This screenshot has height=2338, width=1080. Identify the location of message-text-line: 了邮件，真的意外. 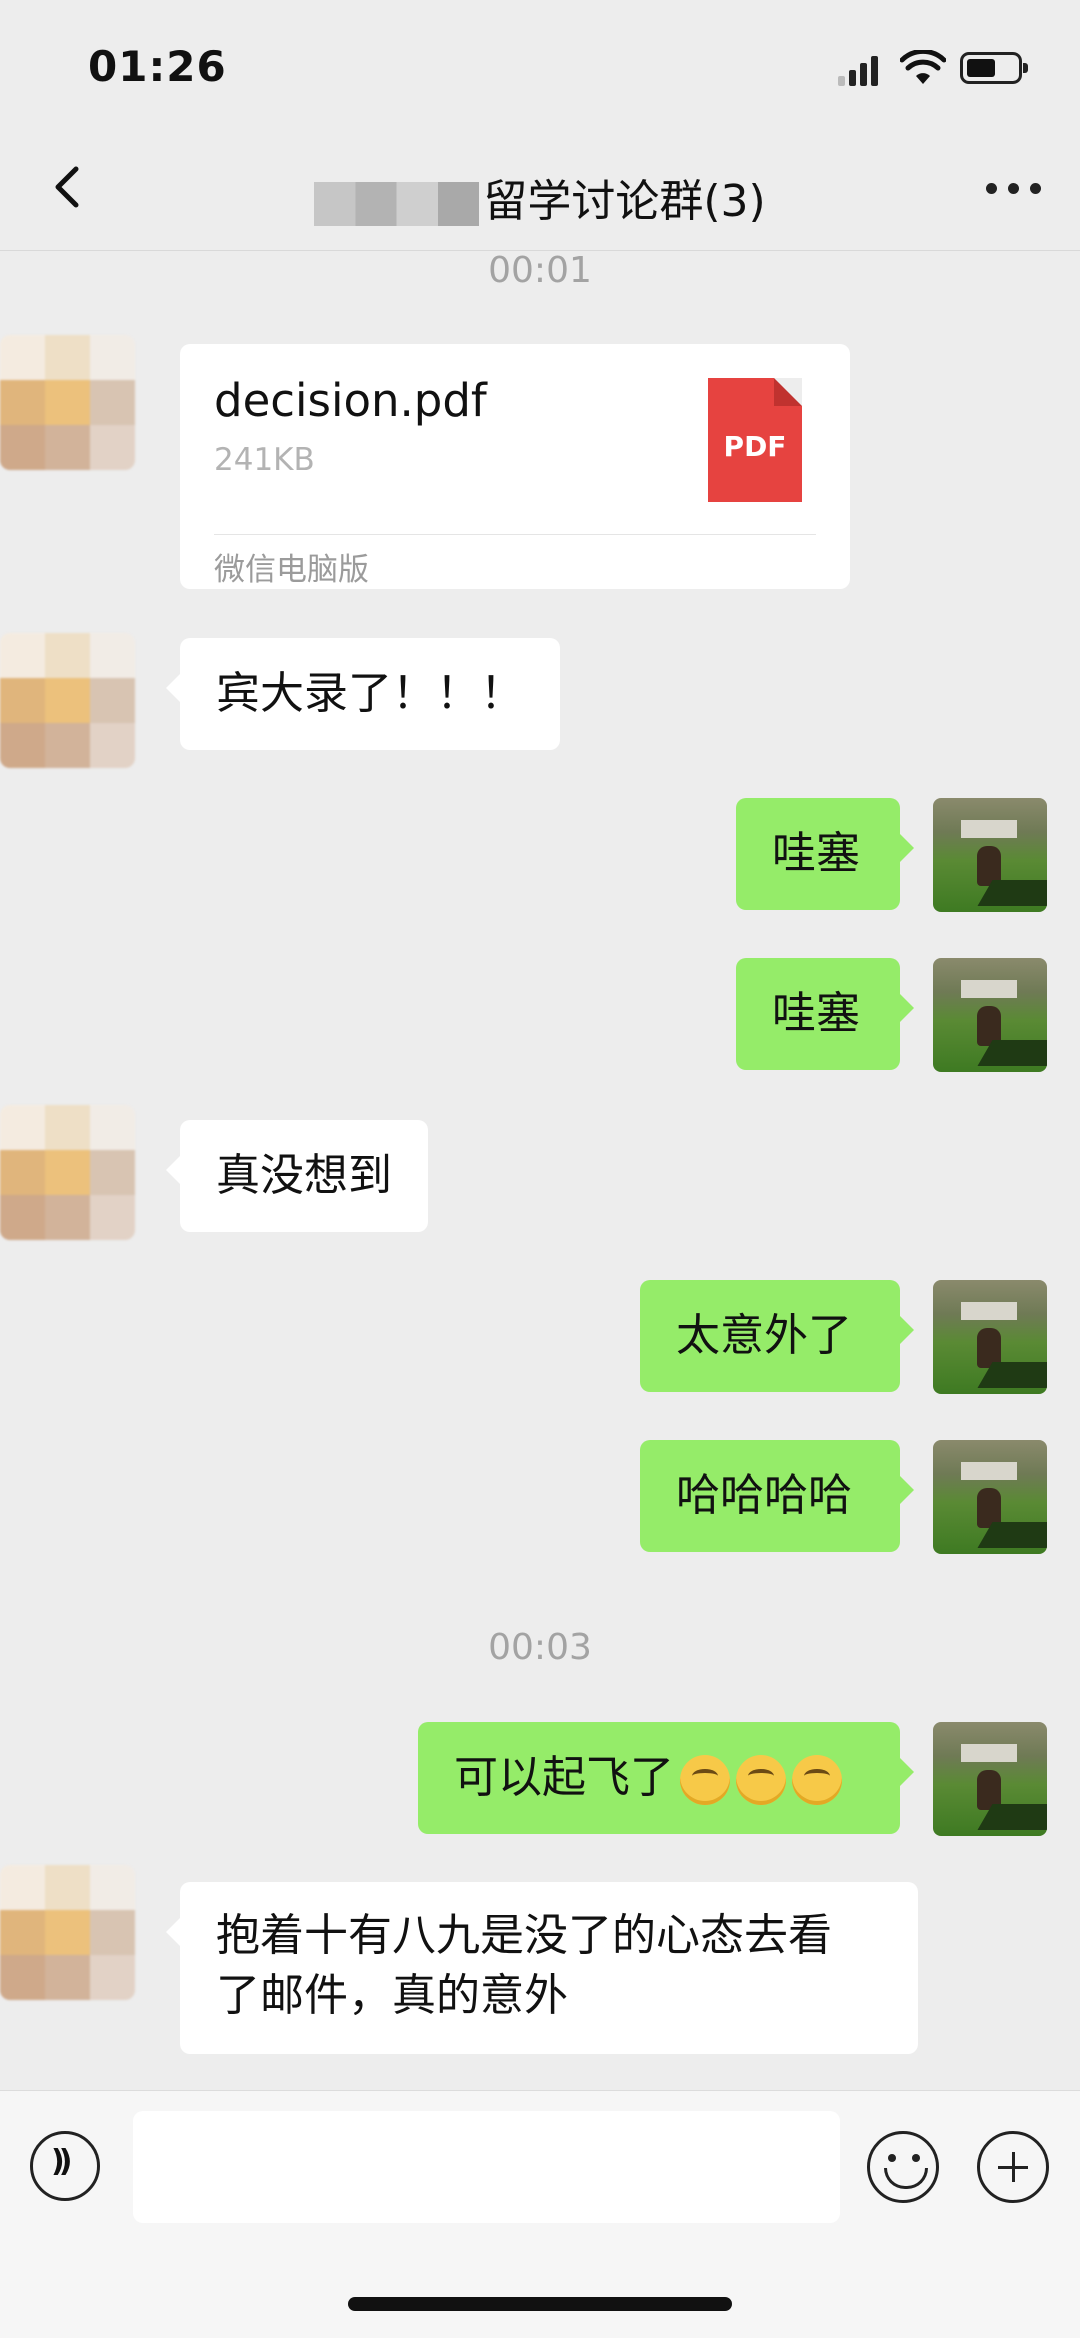
(392, 1995).